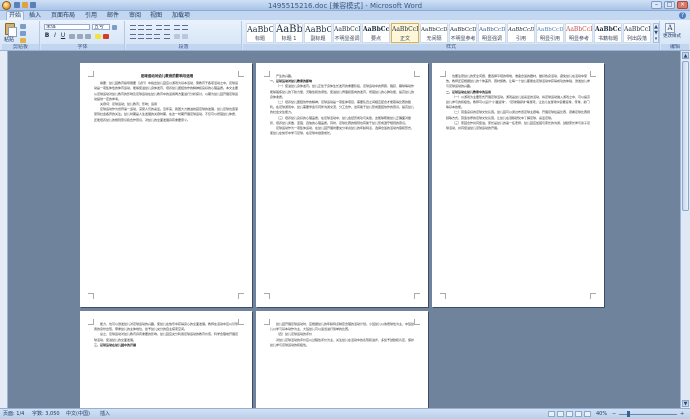  Describe the element at coordinates (551, 414) in the screenshot. I see `print-layout-view-icon` at that location.